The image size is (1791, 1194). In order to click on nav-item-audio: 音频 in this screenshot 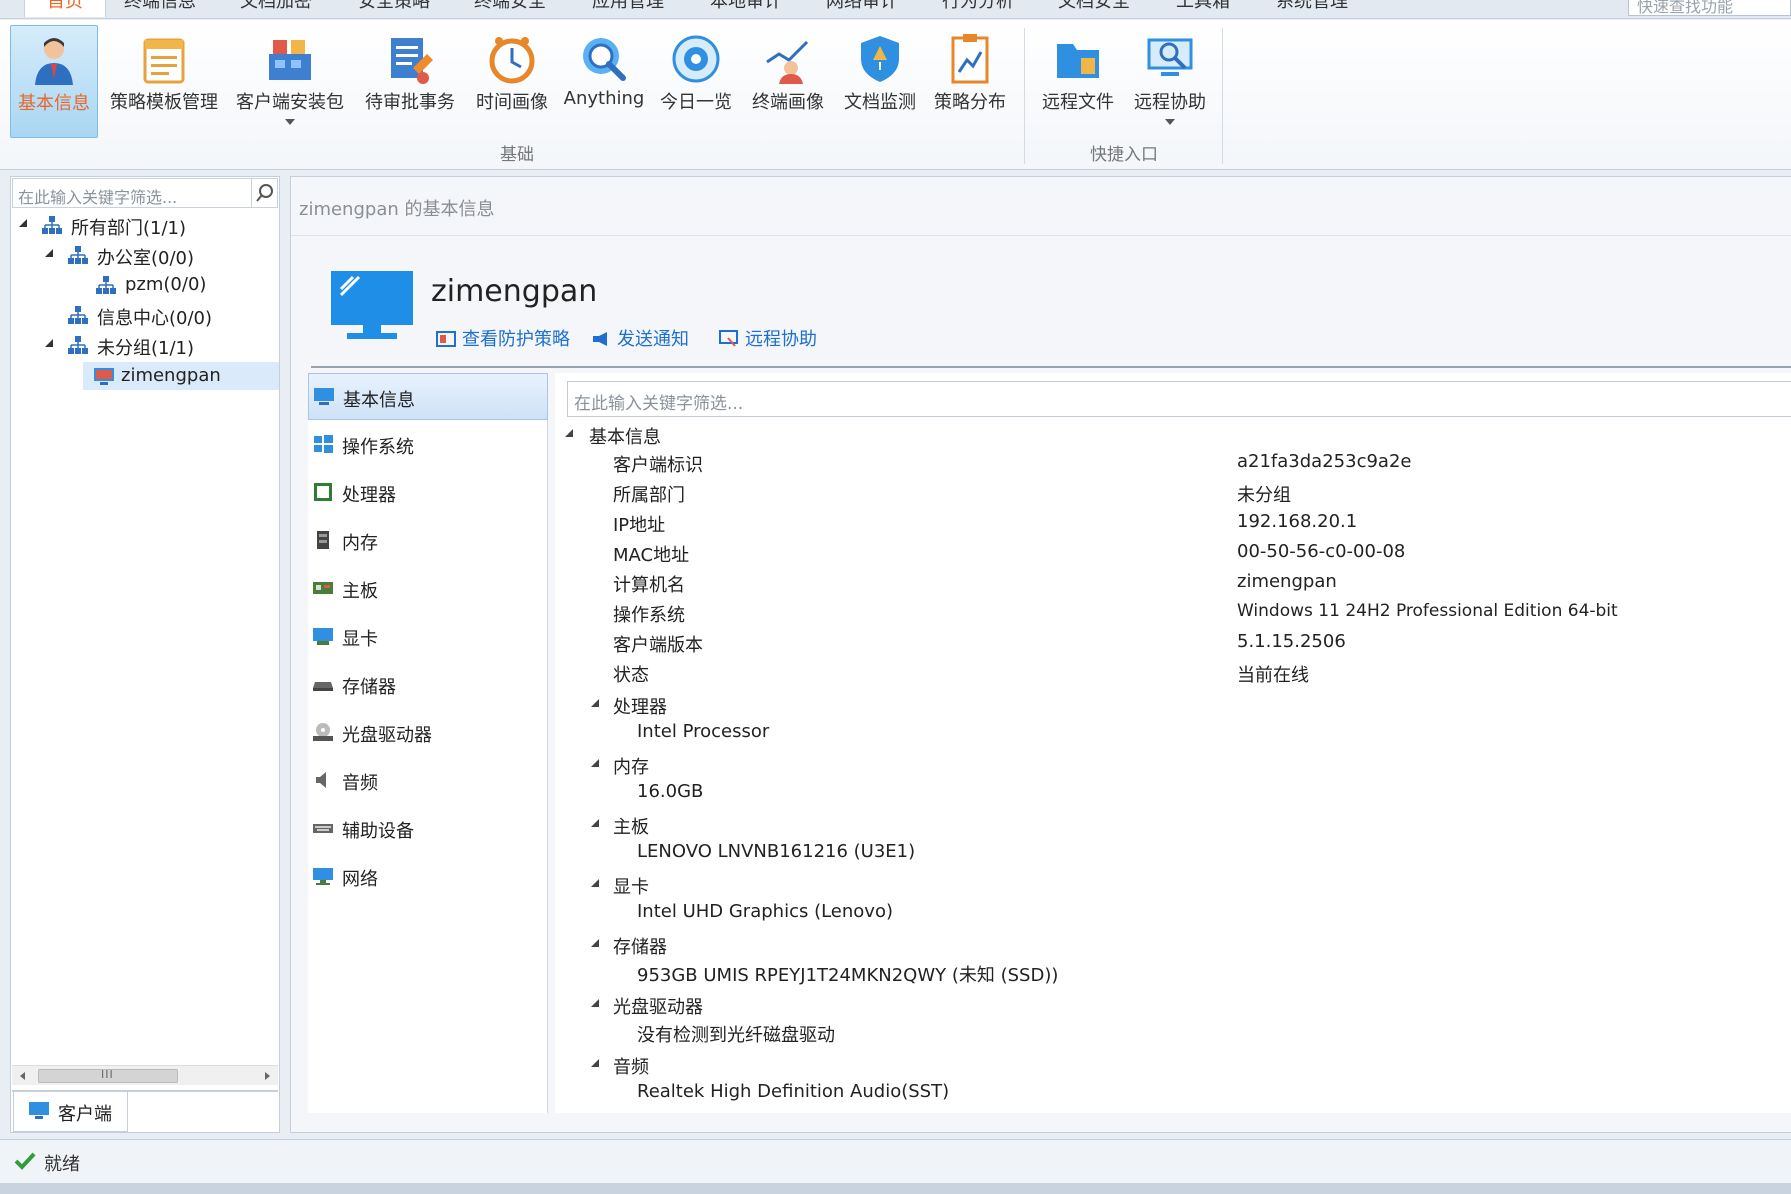, I will do `click(428, 780)`.